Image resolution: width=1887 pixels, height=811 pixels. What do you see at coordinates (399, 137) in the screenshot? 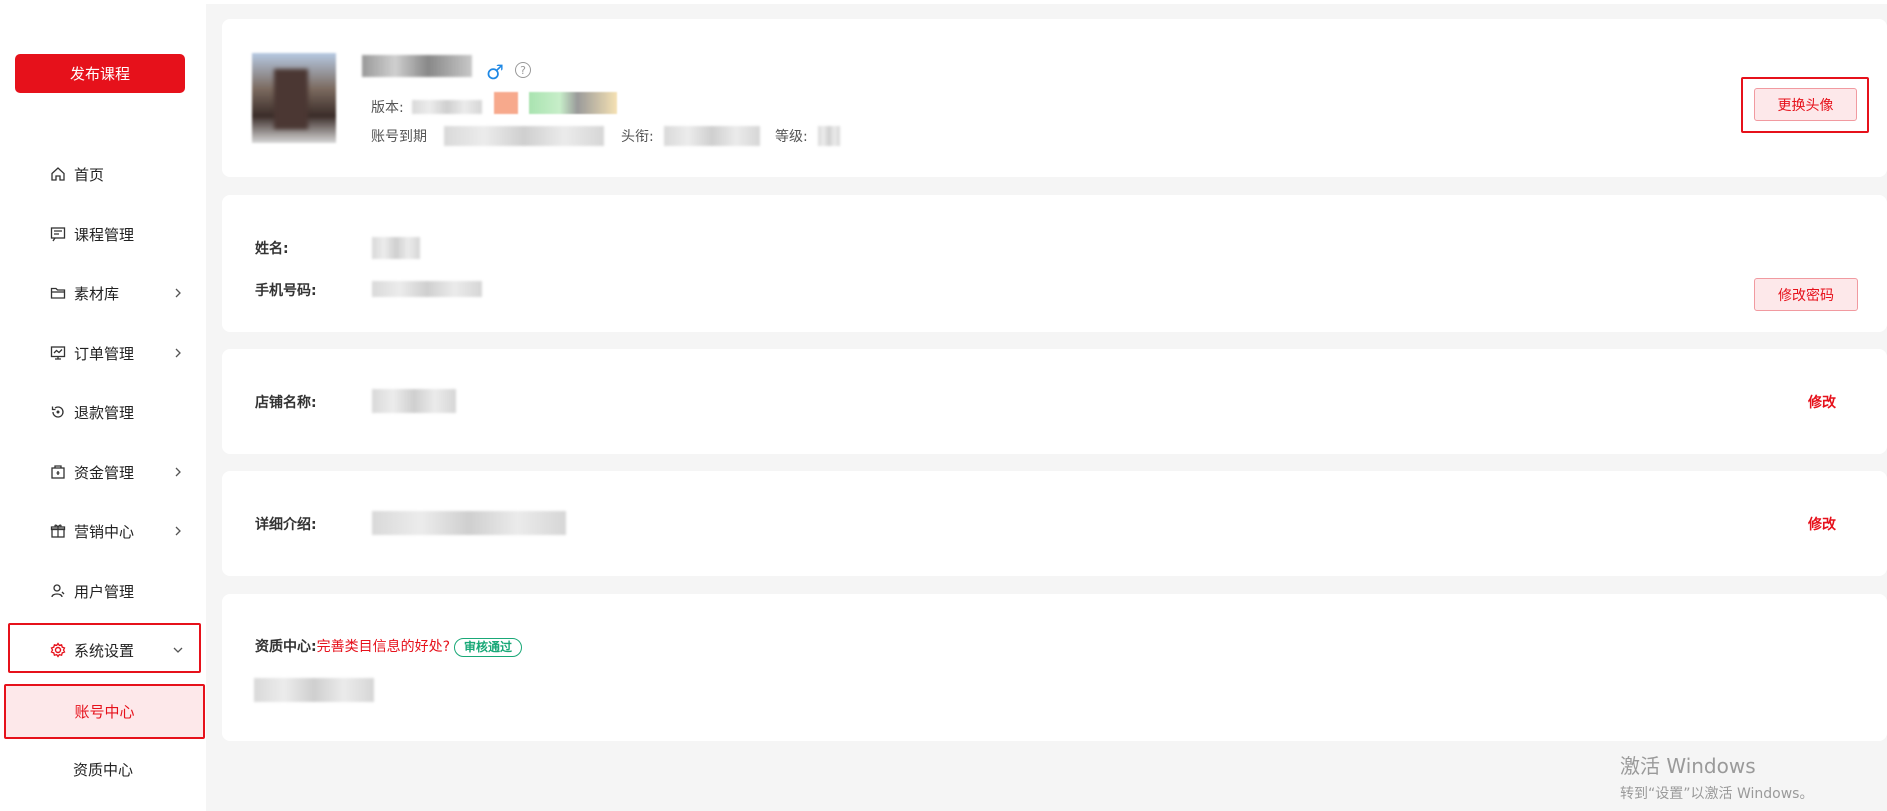
I see `expire-label: 账号到期` at bounding box center [399, 137].